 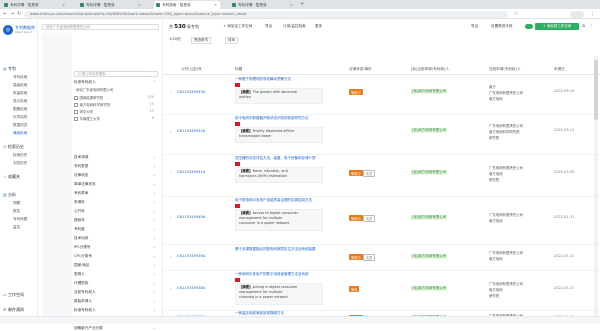 I want to click on facet-row: 标准专利权人 ⌄, so click(x=115, y=310).